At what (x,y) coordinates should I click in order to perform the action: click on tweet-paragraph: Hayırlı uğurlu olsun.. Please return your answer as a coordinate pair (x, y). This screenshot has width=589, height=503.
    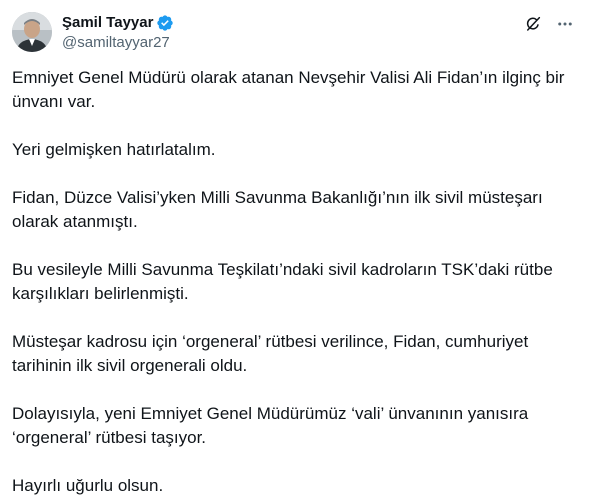
    Looking at the image, I should click on (88, 485).